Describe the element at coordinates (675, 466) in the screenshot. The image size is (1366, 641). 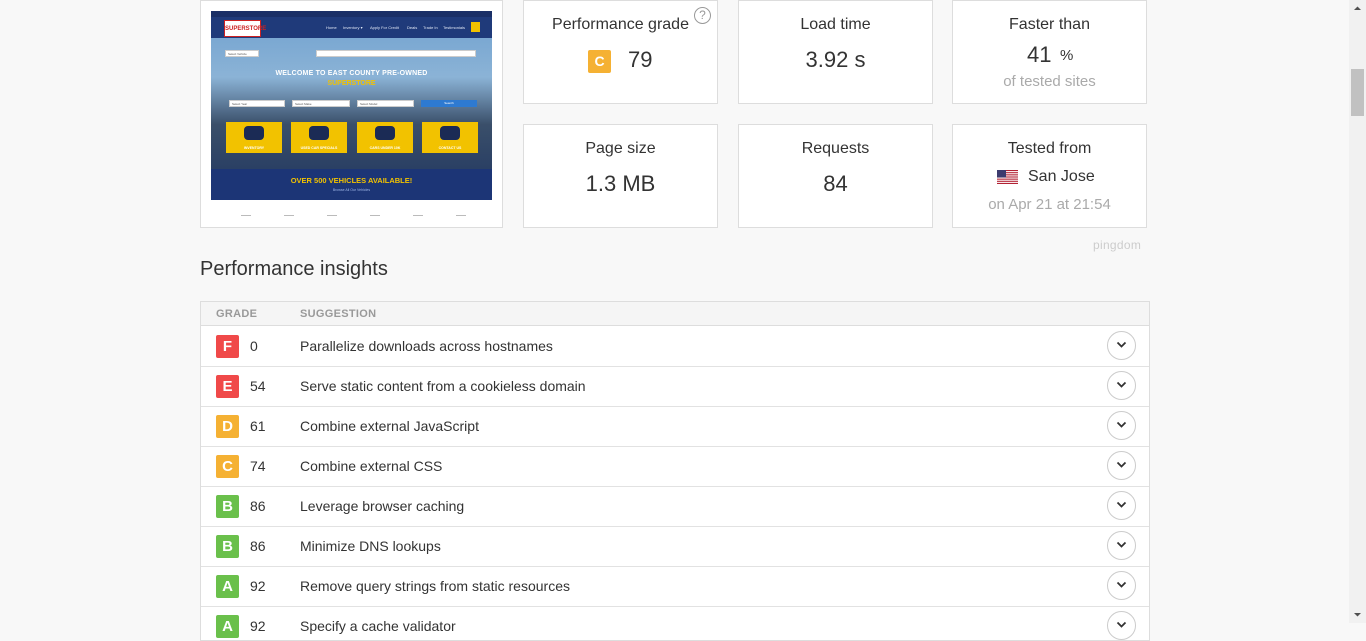
I see `table-row: C 74 Combine external CSS` at that location.